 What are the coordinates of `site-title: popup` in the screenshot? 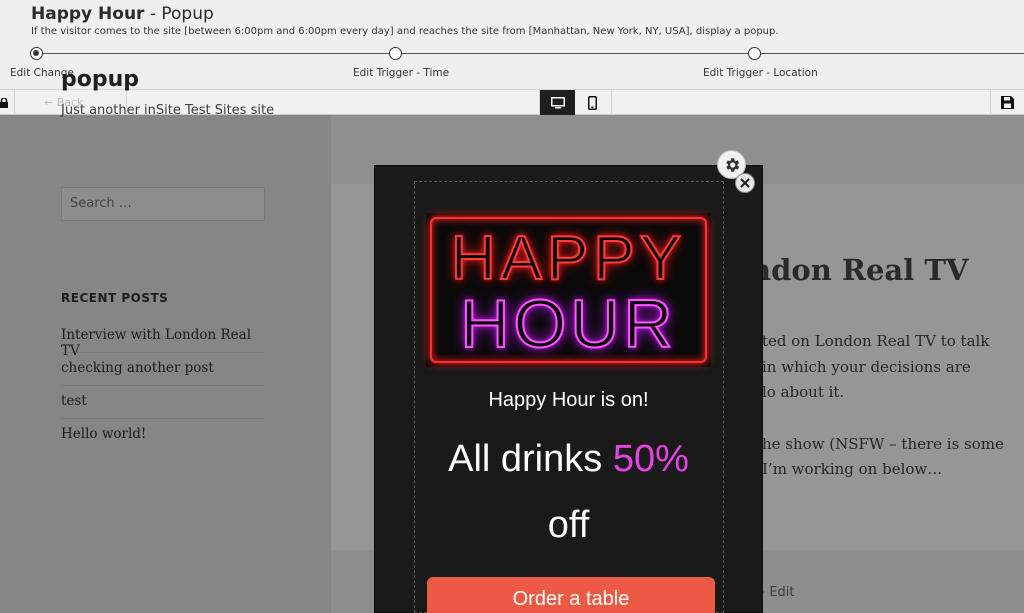 It's located at (100, 79).